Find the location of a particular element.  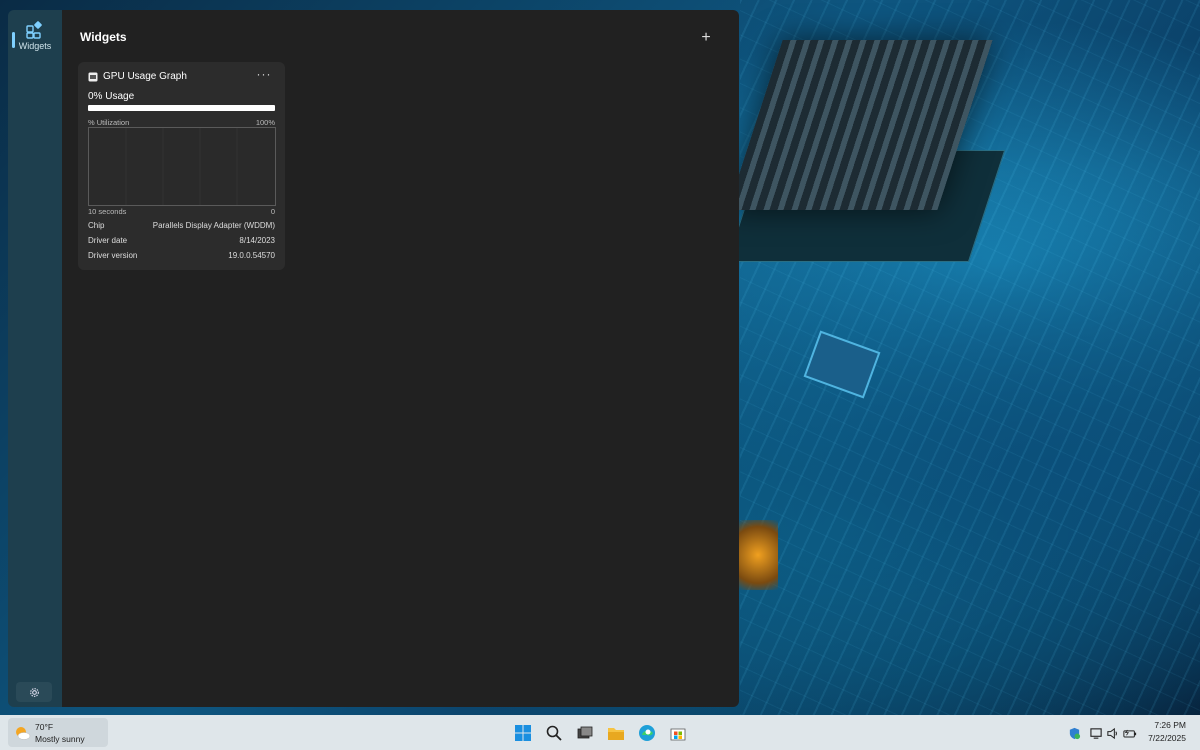

battery-icon is located at coordinates (1130, 733).